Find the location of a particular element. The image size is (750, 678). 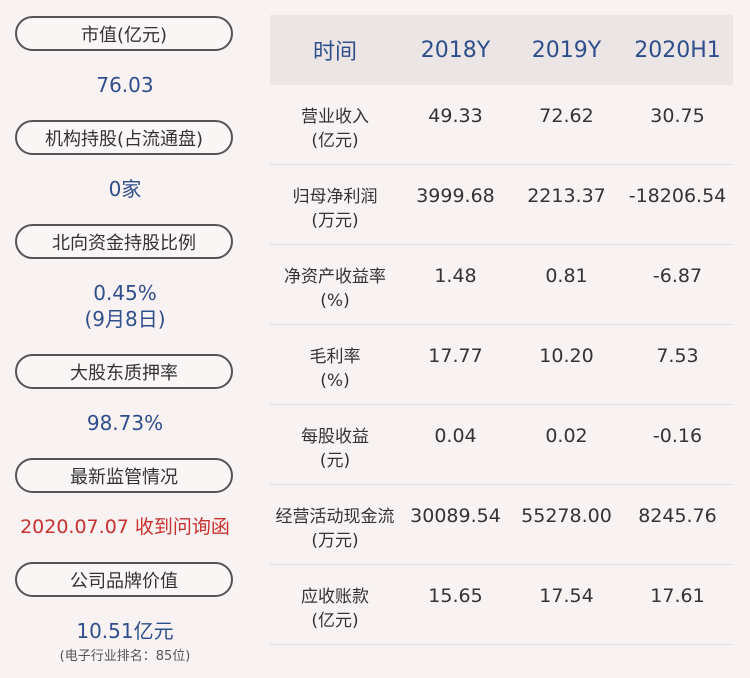

row-label: 经营活动现金流 (万元) is located at coordinates (335, 529).